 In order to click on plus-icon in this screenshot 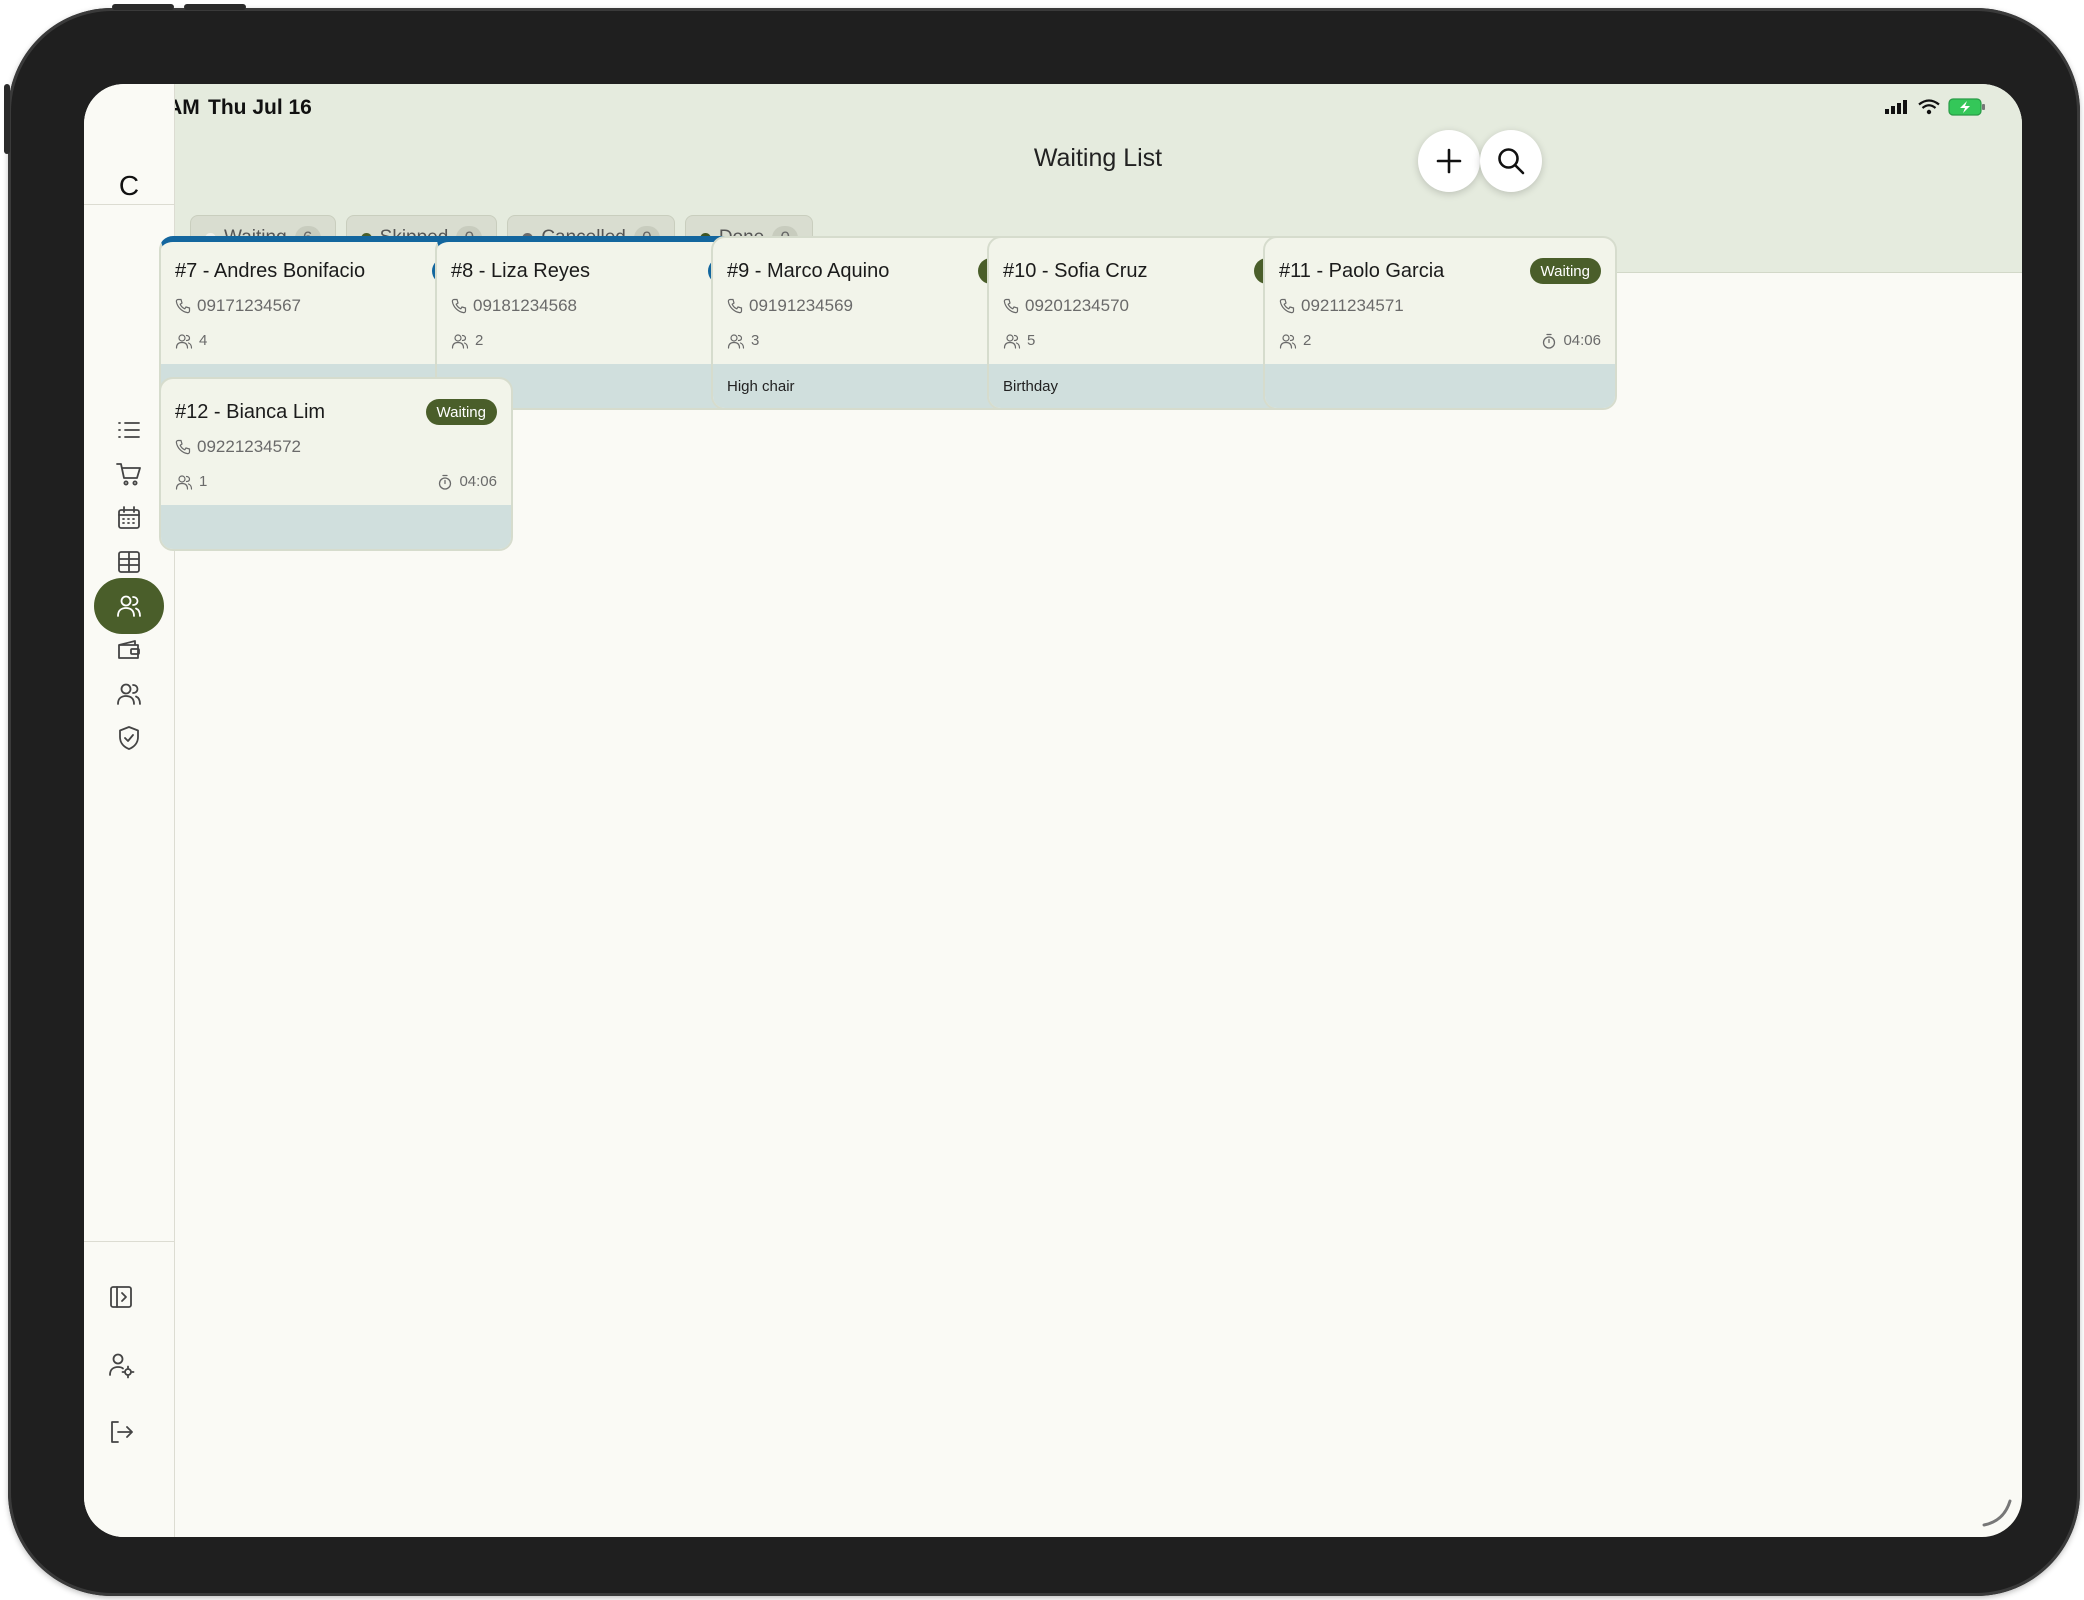, I will do `click(1449, 161)`.